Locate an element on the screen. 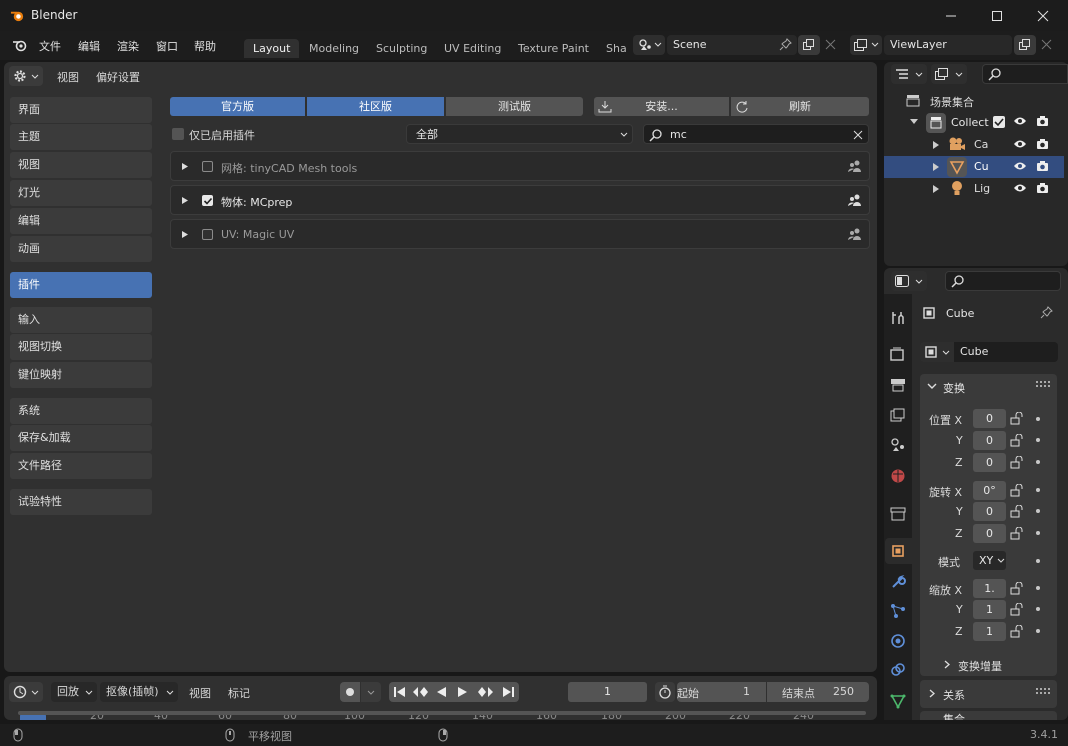 The width and height of the screenshot is (1068, 746). rotation-x-field: 0° is located at coordinates (989, 490).